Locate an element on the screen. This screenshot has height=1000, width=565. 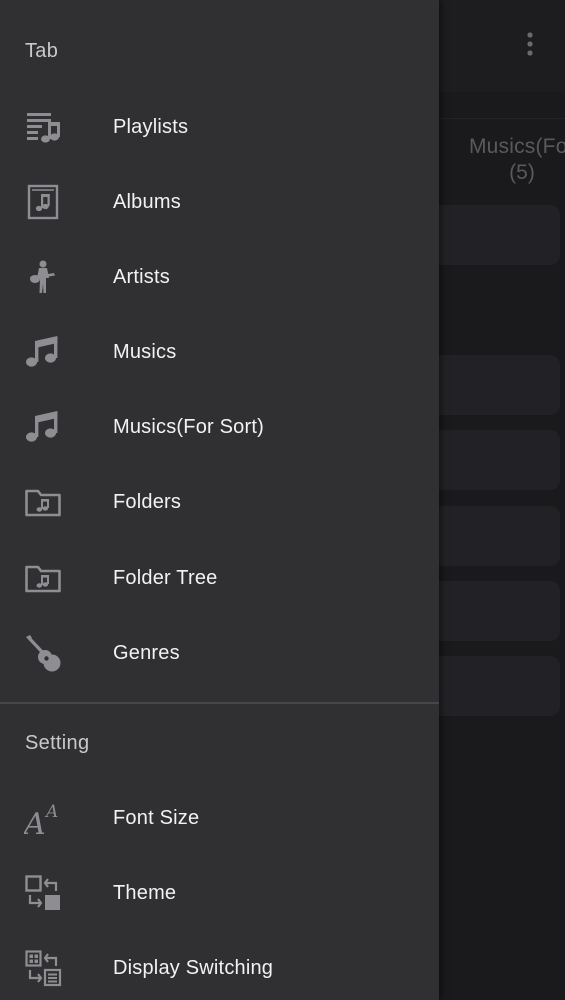
tab-section-header: Tab is located at coordinates (42, 51).